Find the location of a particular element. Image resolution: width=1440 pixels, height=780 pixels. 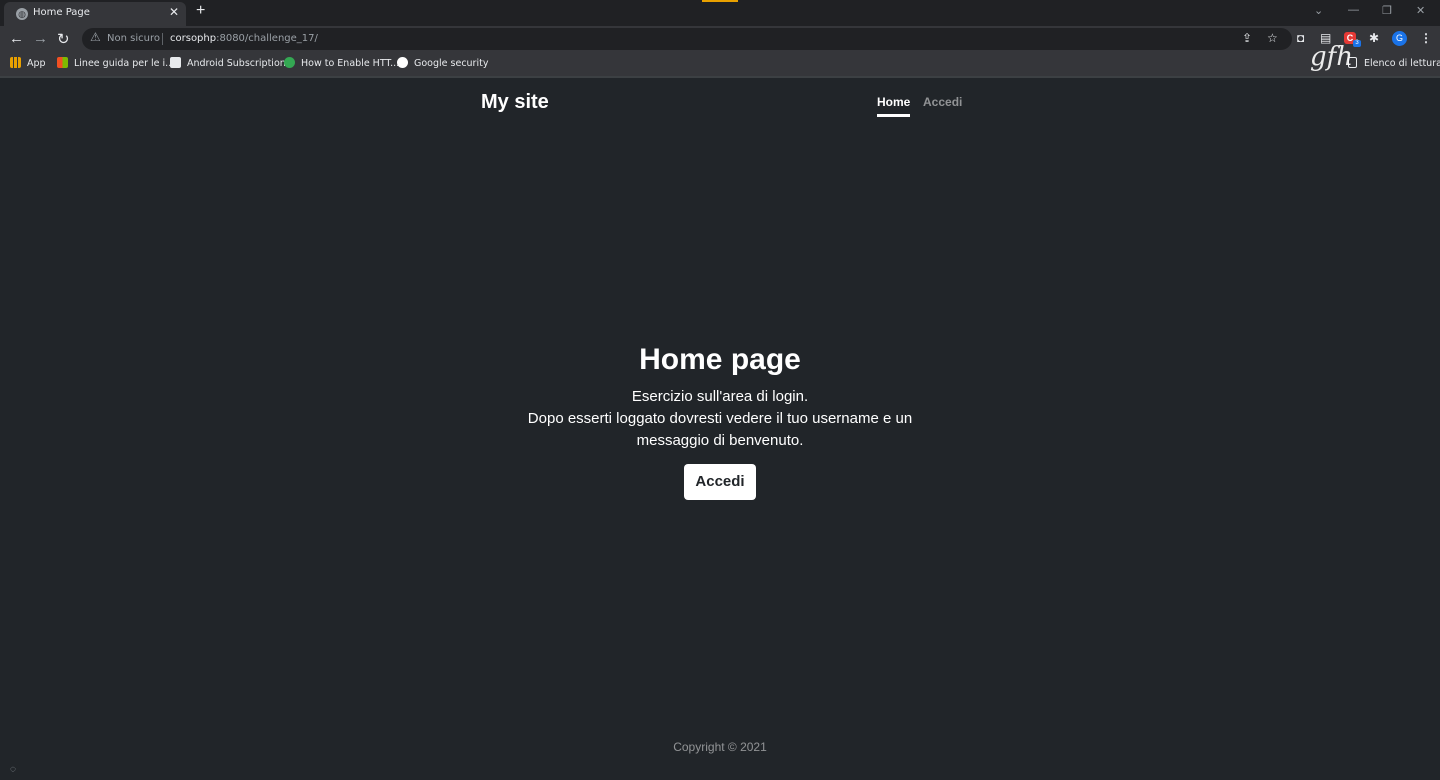

bookmark-app: App is located at coordinates (28, 63).